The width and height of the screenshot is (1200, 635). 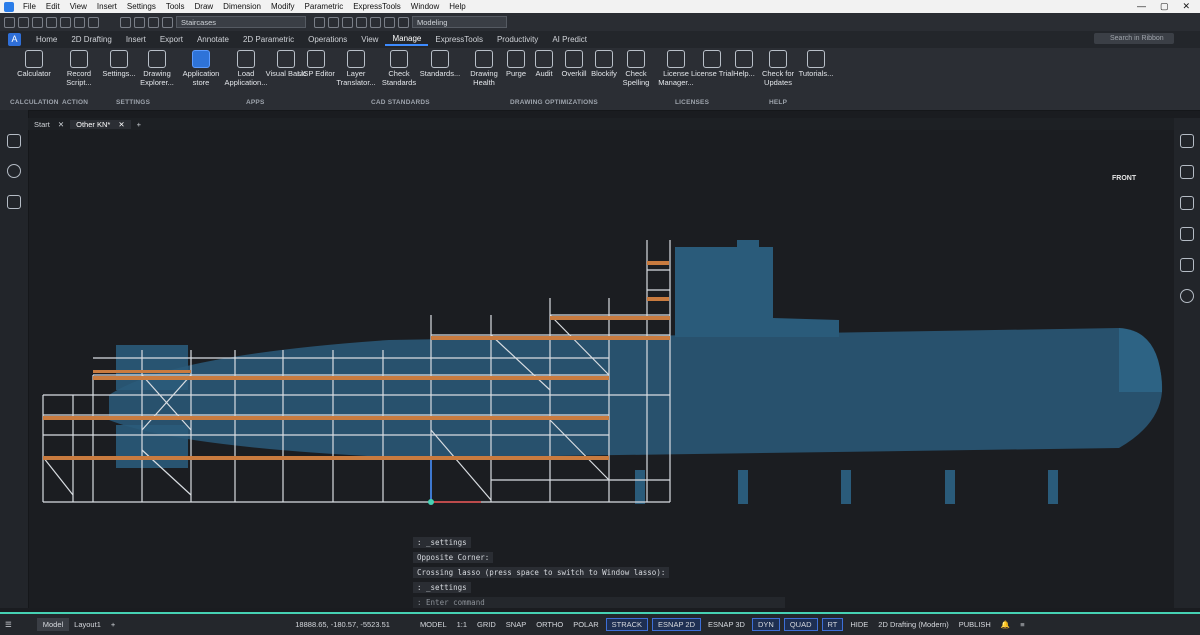 I want to click on layout1-tab: Layout1, so click(x=87, y=624).